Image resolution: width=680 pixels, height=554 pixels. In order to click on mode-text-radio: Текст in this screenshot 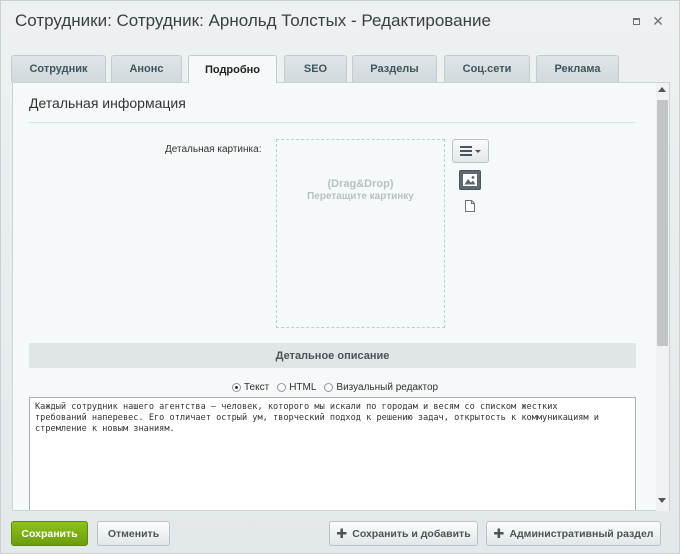, I will do `click(250, 387)`.